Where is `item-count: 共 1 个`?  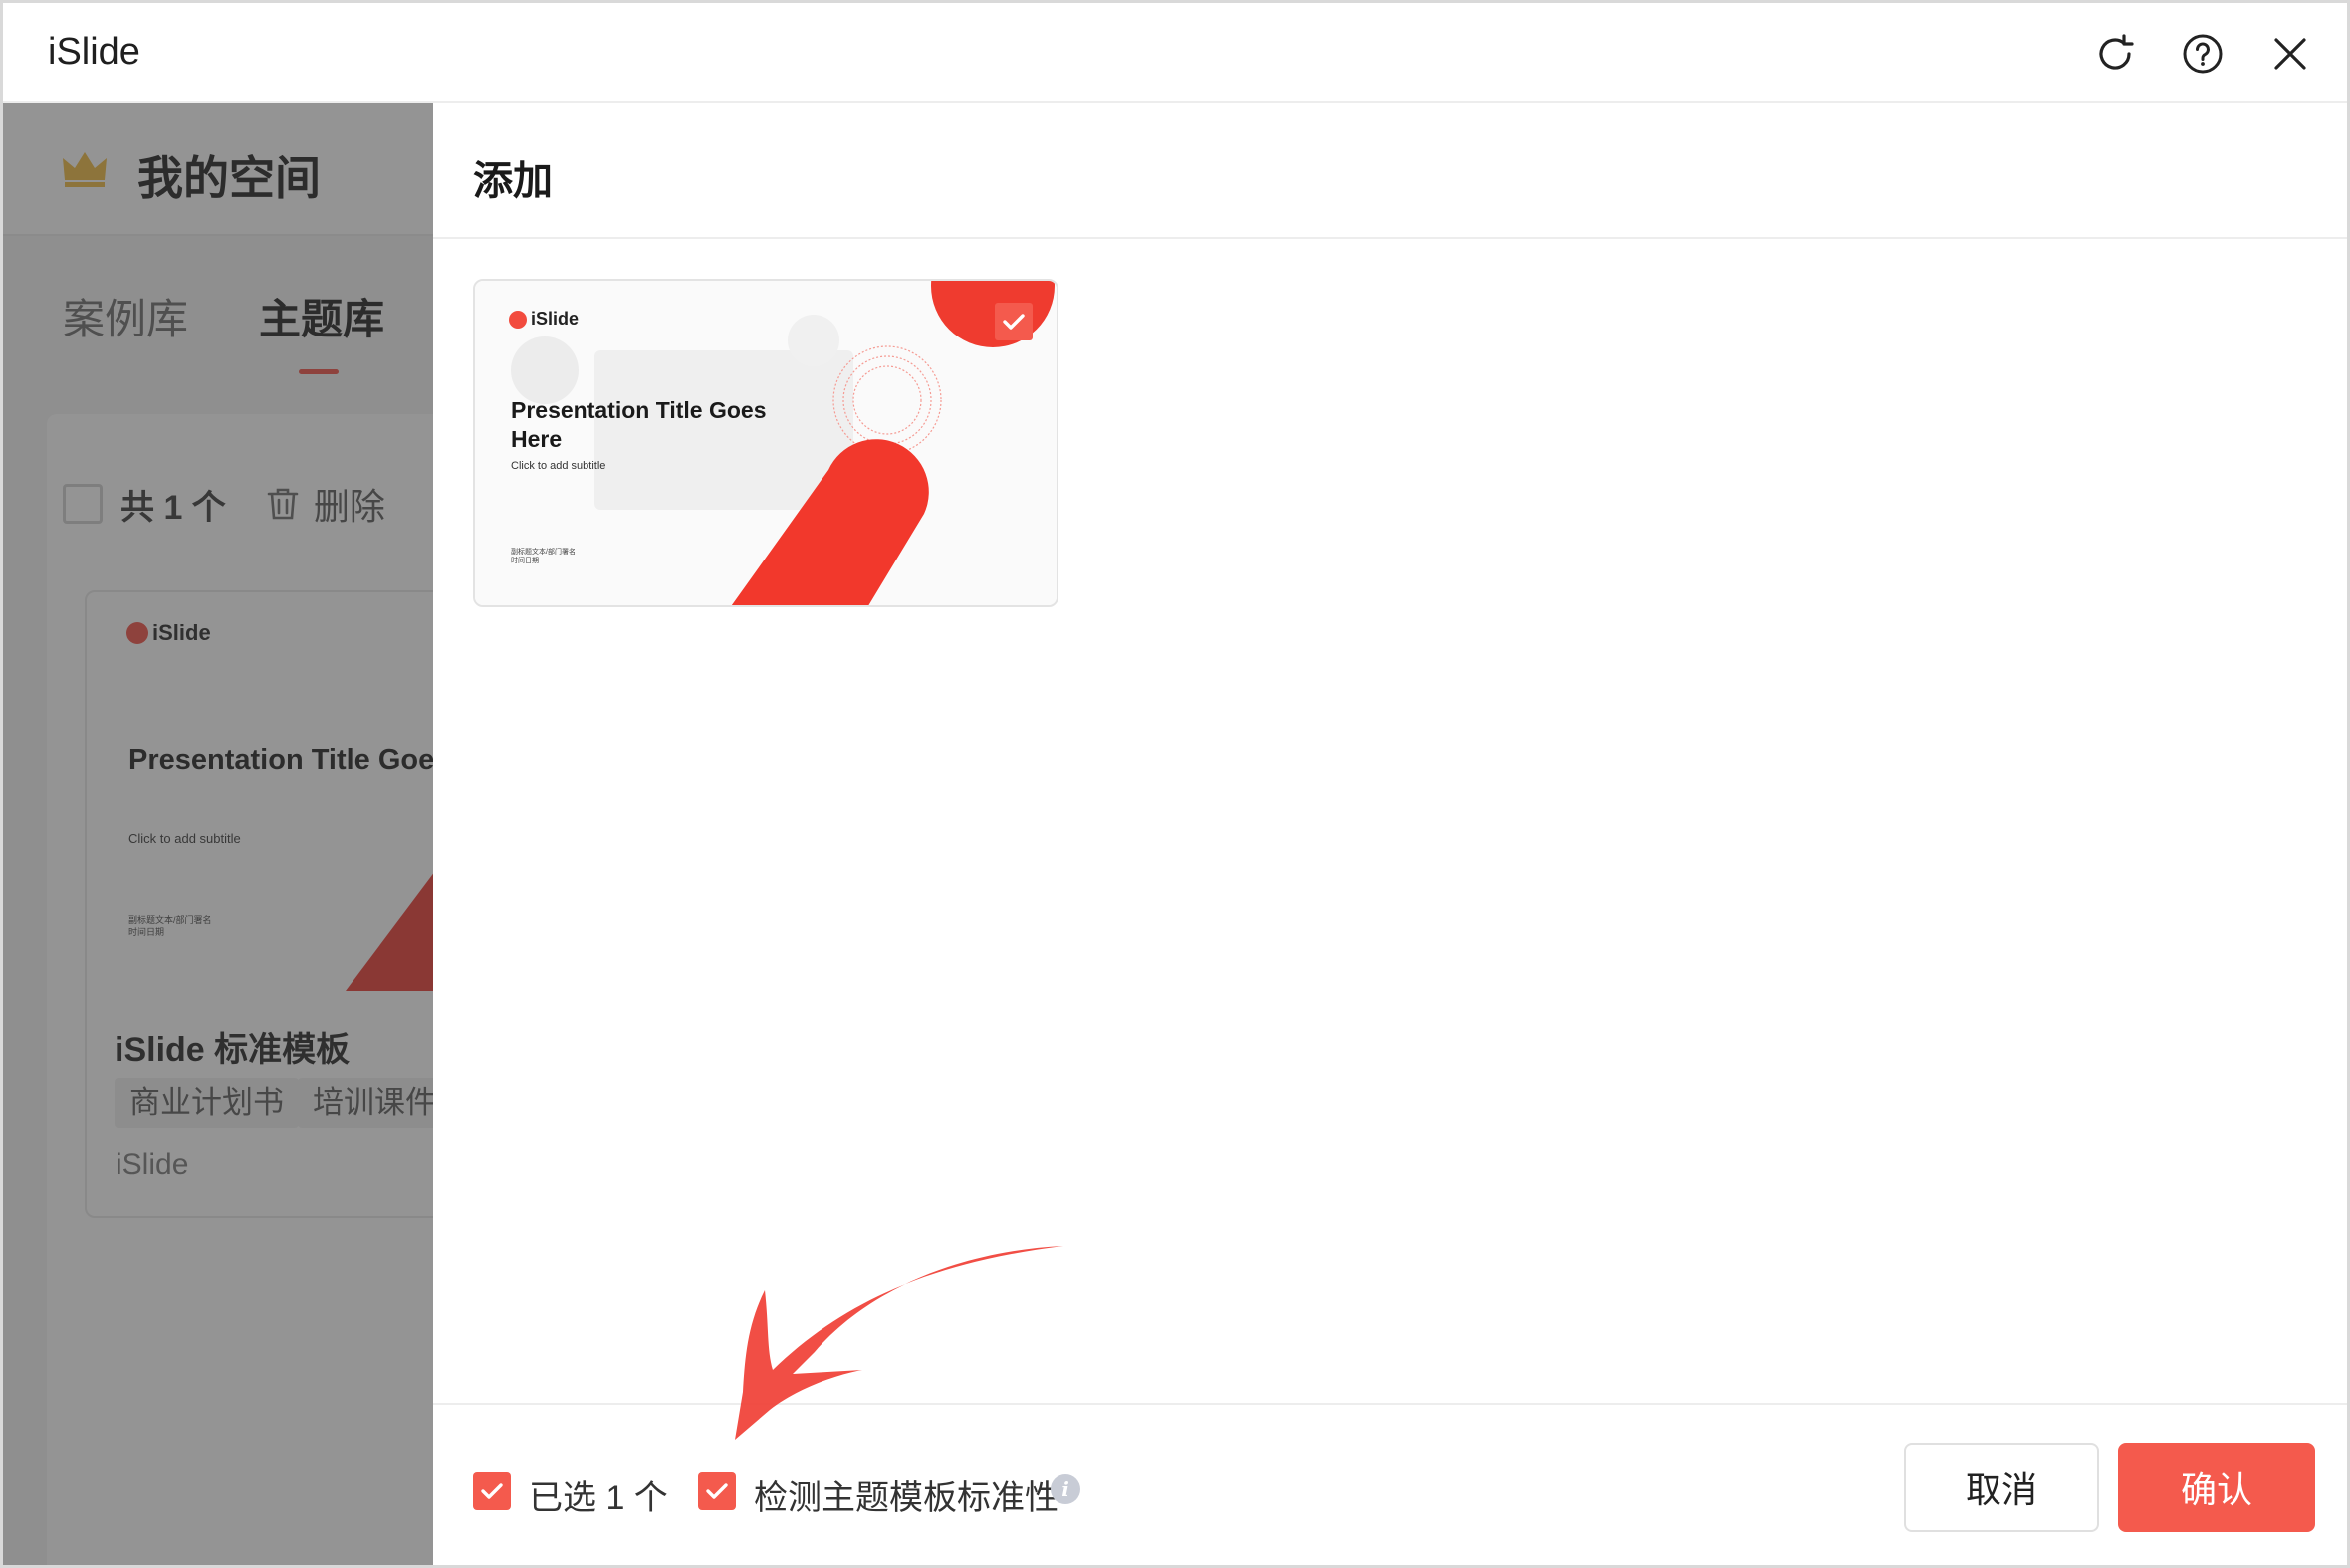 item-count: 共 1 个 is located at coordinates (173, 508).